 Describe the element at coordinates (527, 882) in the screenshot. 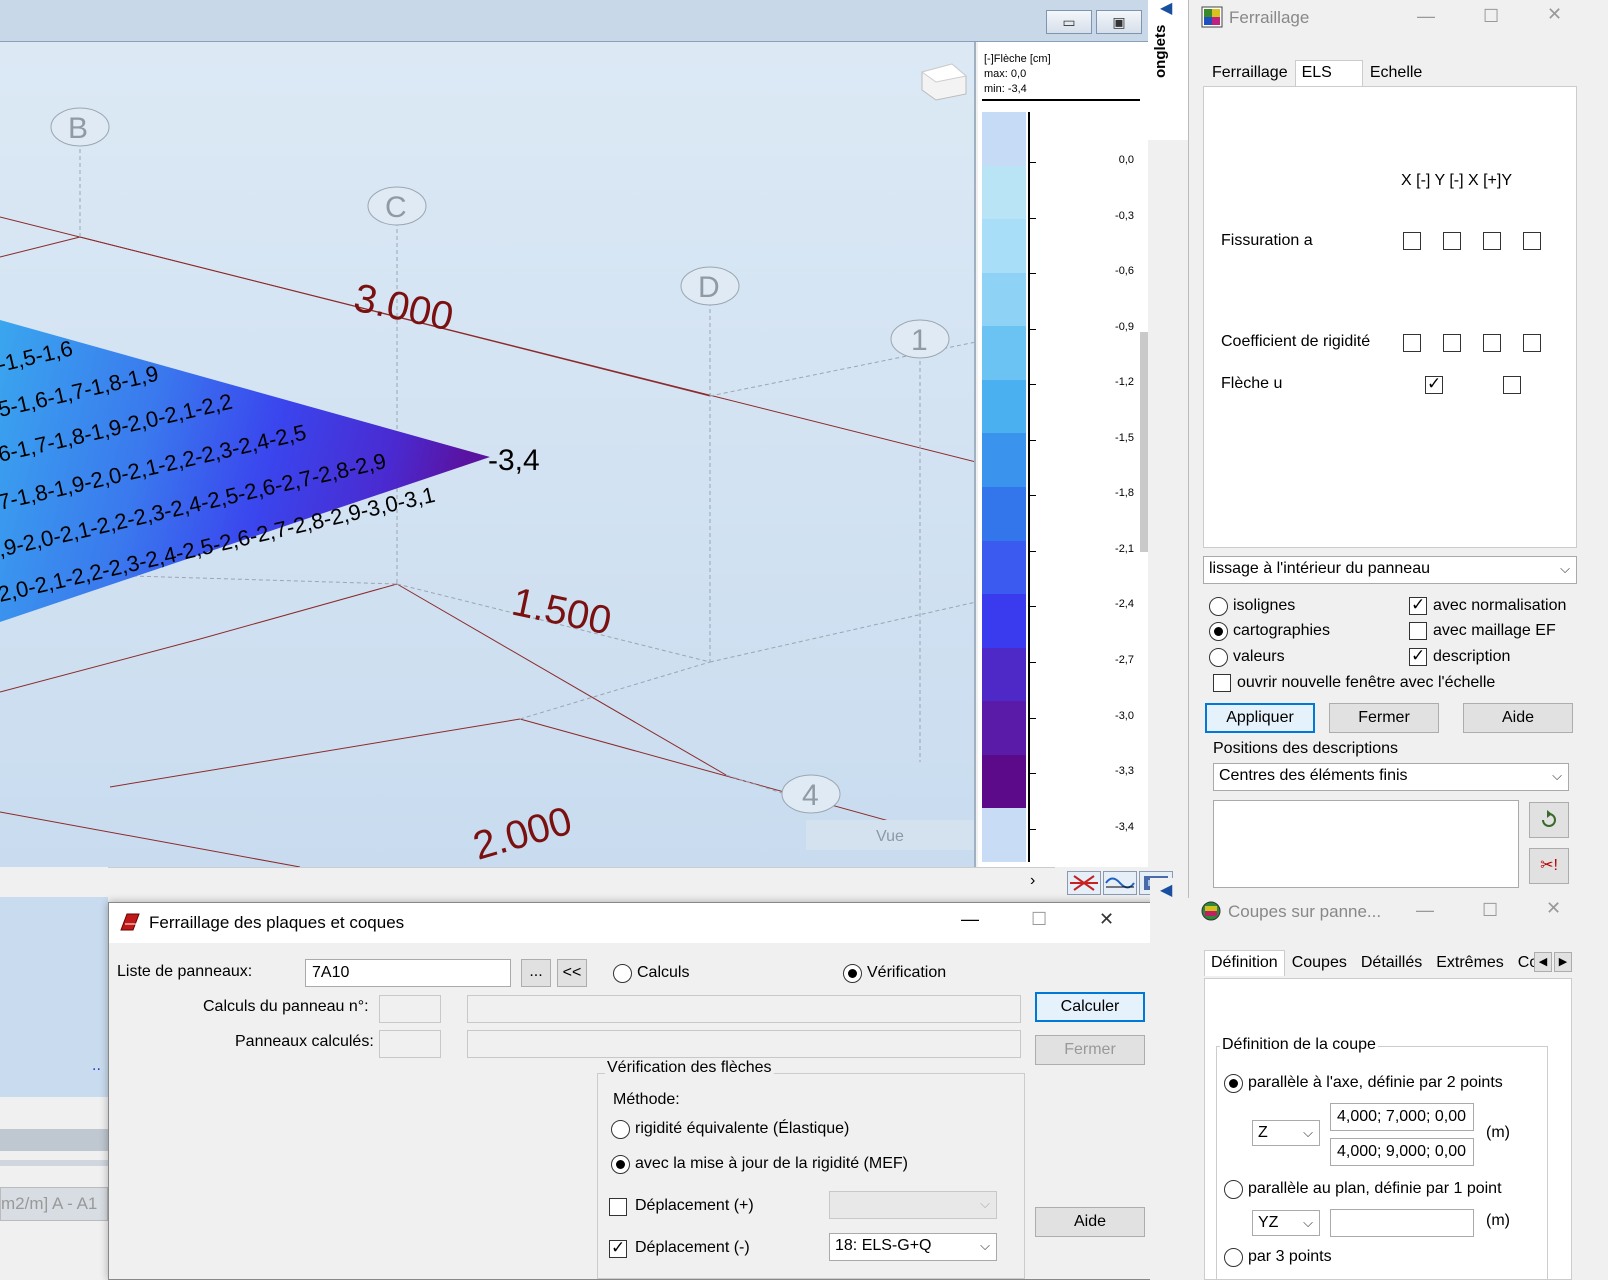

I see `viewport-scrollbar: ›` at that location.